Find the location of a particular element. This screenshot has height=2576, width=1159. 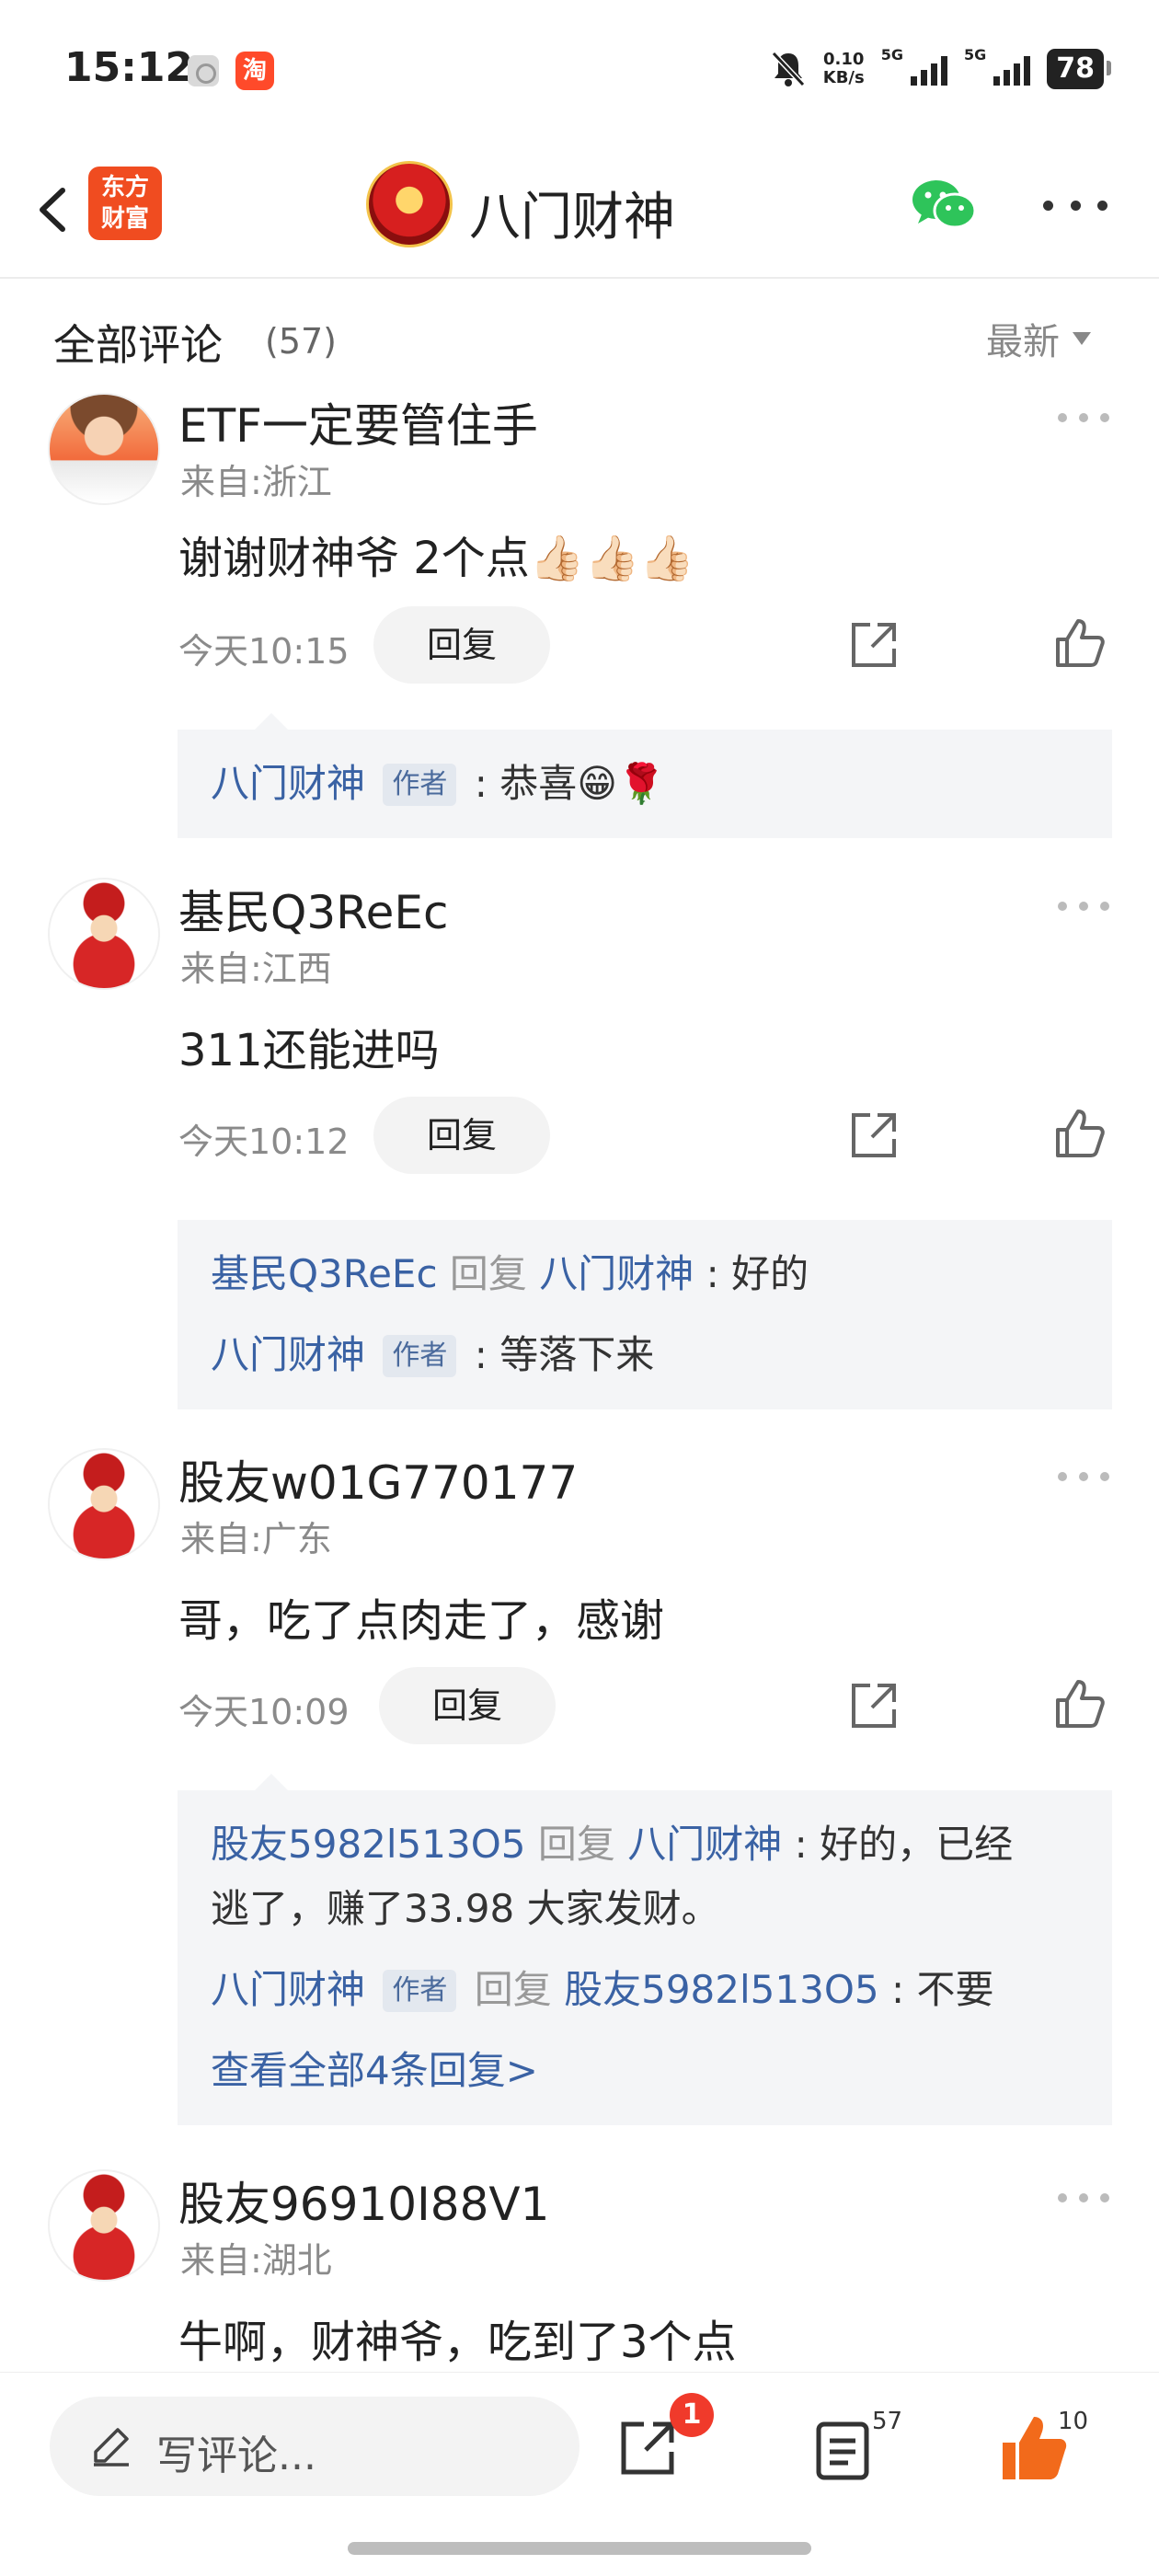

comments-list-icon is located at coordinates (842, 2450).